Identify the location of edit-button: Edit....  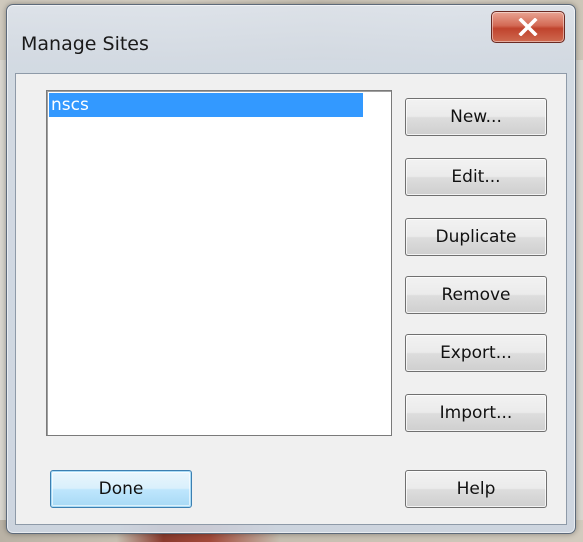
(476, 177).